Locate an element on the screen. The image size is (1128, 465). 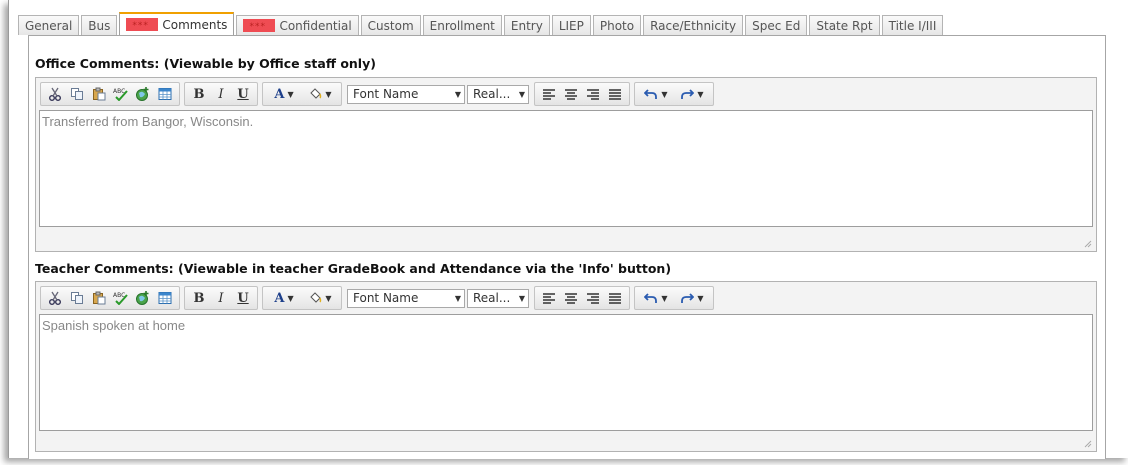
tab-photo: Photo is located at coordinates (617, 25).